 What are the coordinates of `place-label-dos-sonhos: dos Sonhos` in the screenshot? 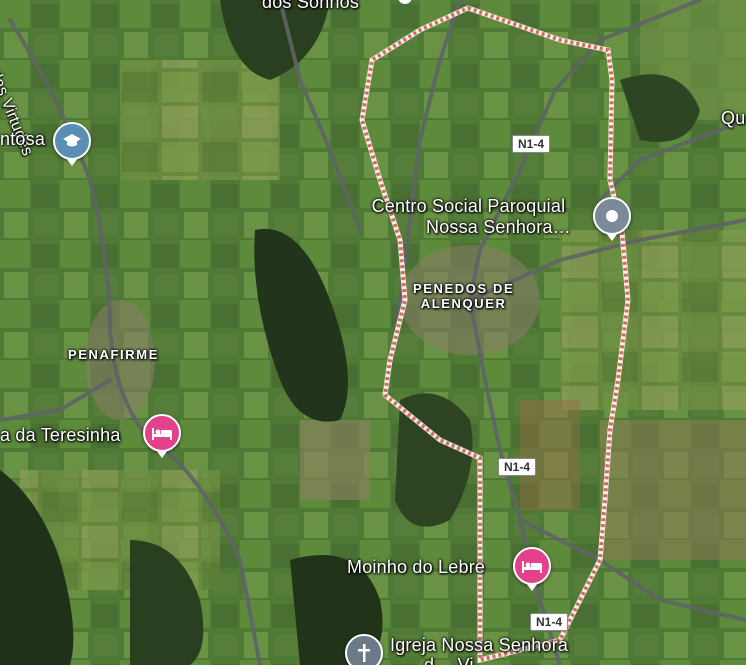 It's located at (310, 6).